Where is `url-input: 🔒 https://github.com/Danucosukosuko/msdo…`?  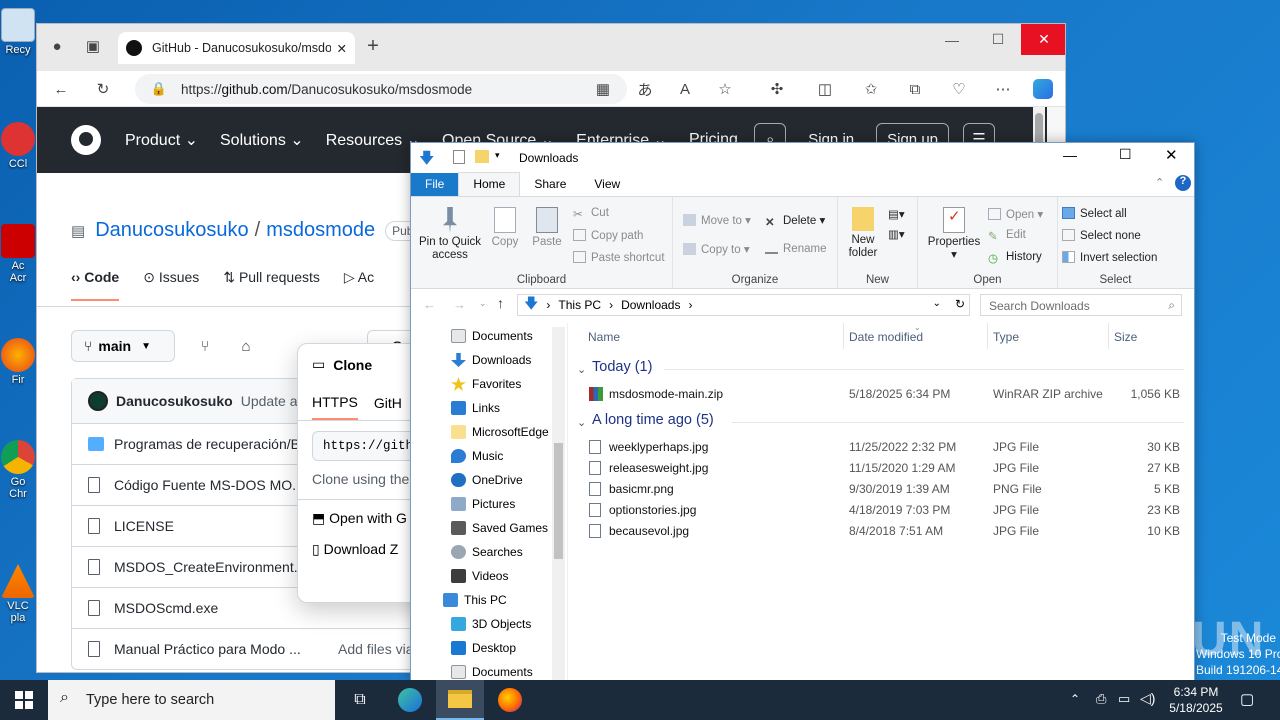 url-input: 🔒 https://github.com/Danucosukosuko/msdo… is located at coordinates (381, 89).